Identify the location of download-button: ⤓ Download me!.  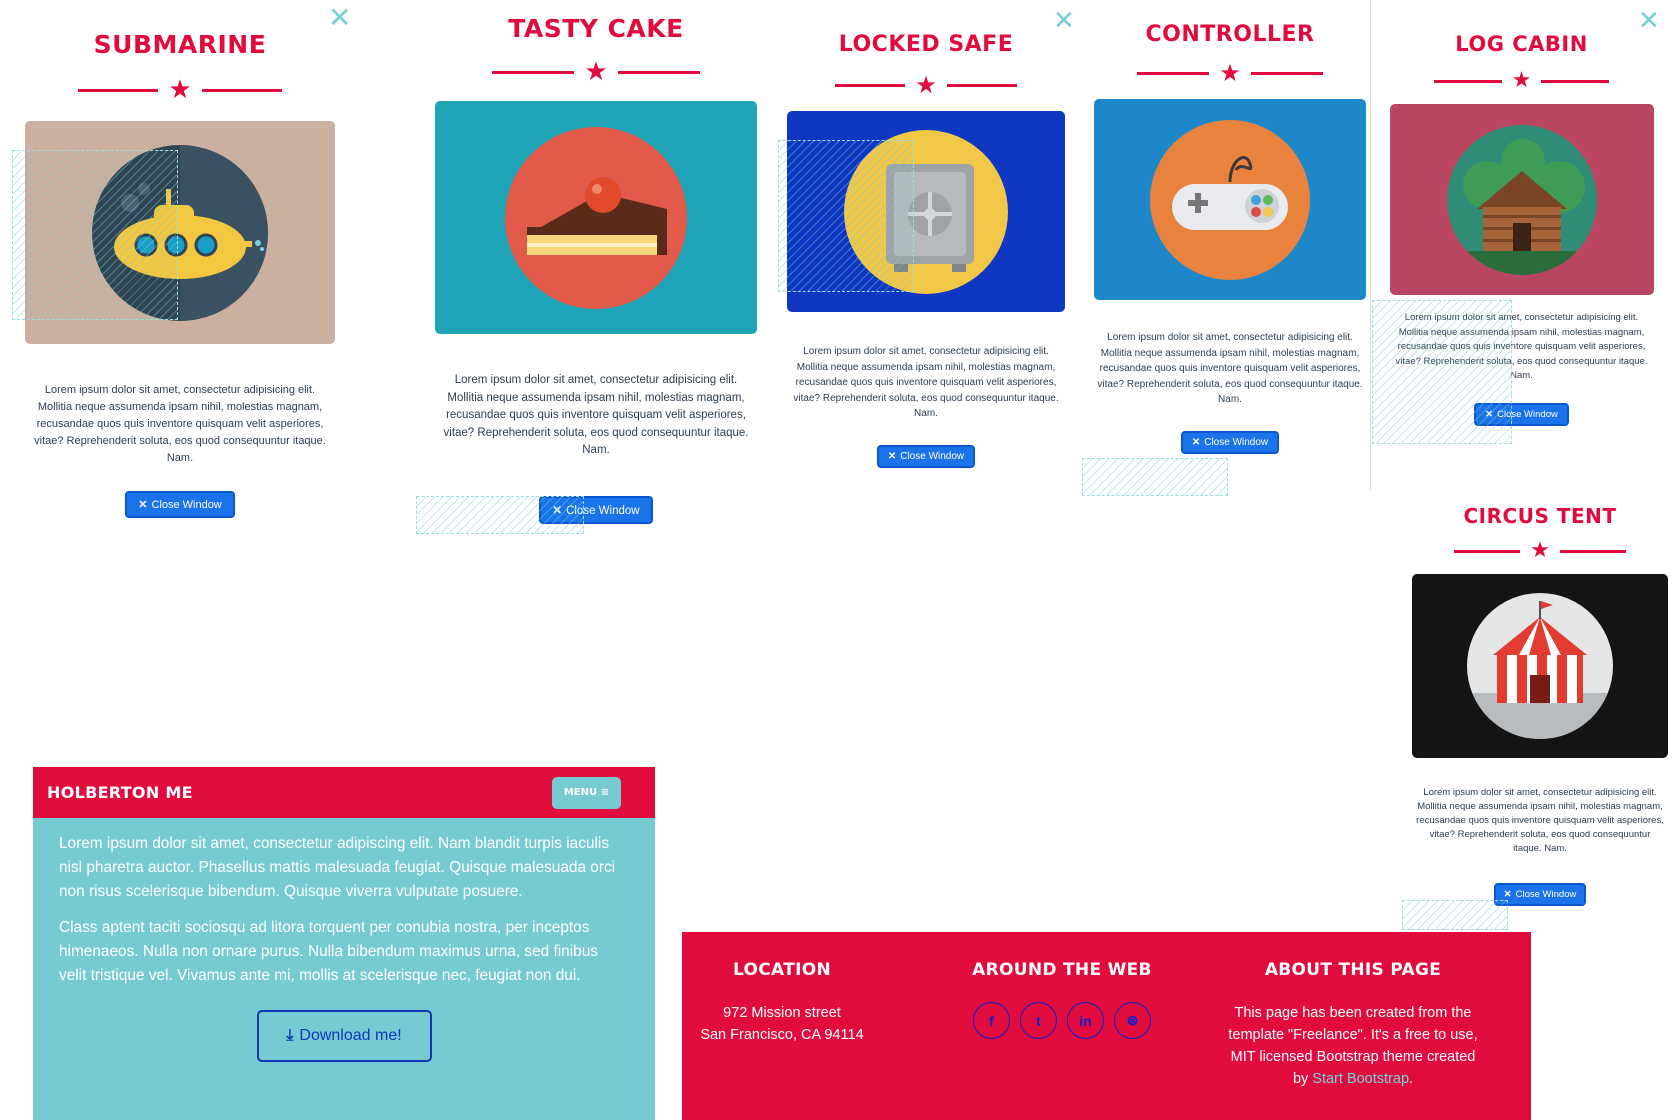
(344, 1036).